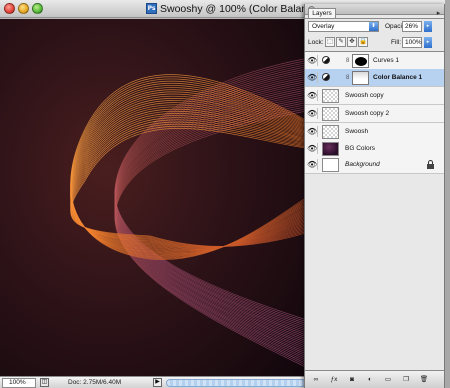 This screenshot has height=388, width=450. Describe the element at coordinates (322, 13) in the screenshot. I see `tab-layers: Layers` at that location.